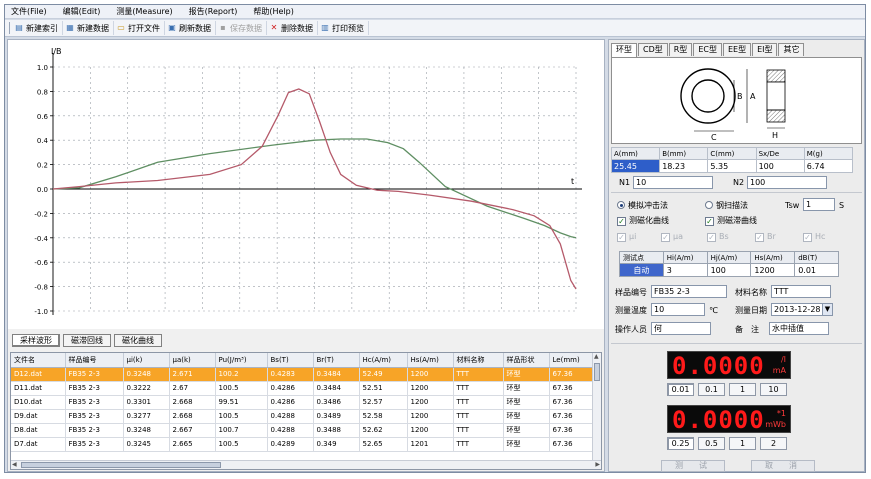  I want to click on horizontal-scroll-thumb, so click(121, 465).